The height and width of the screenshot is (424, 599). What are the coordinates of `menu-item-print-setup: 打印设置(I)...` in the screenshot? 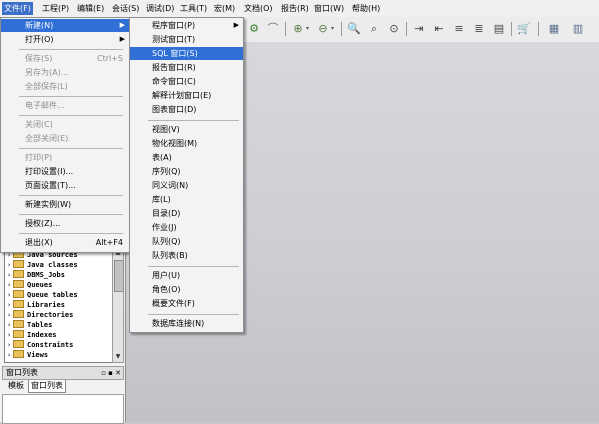 It's located at (65, 171).